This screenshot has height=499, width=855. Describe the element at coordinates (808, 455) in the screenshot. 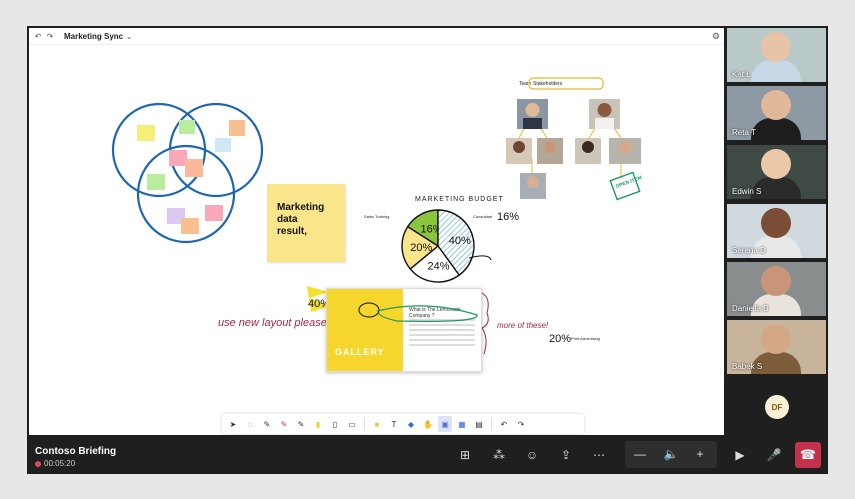

I see `hangup-button: ☎` at that location.